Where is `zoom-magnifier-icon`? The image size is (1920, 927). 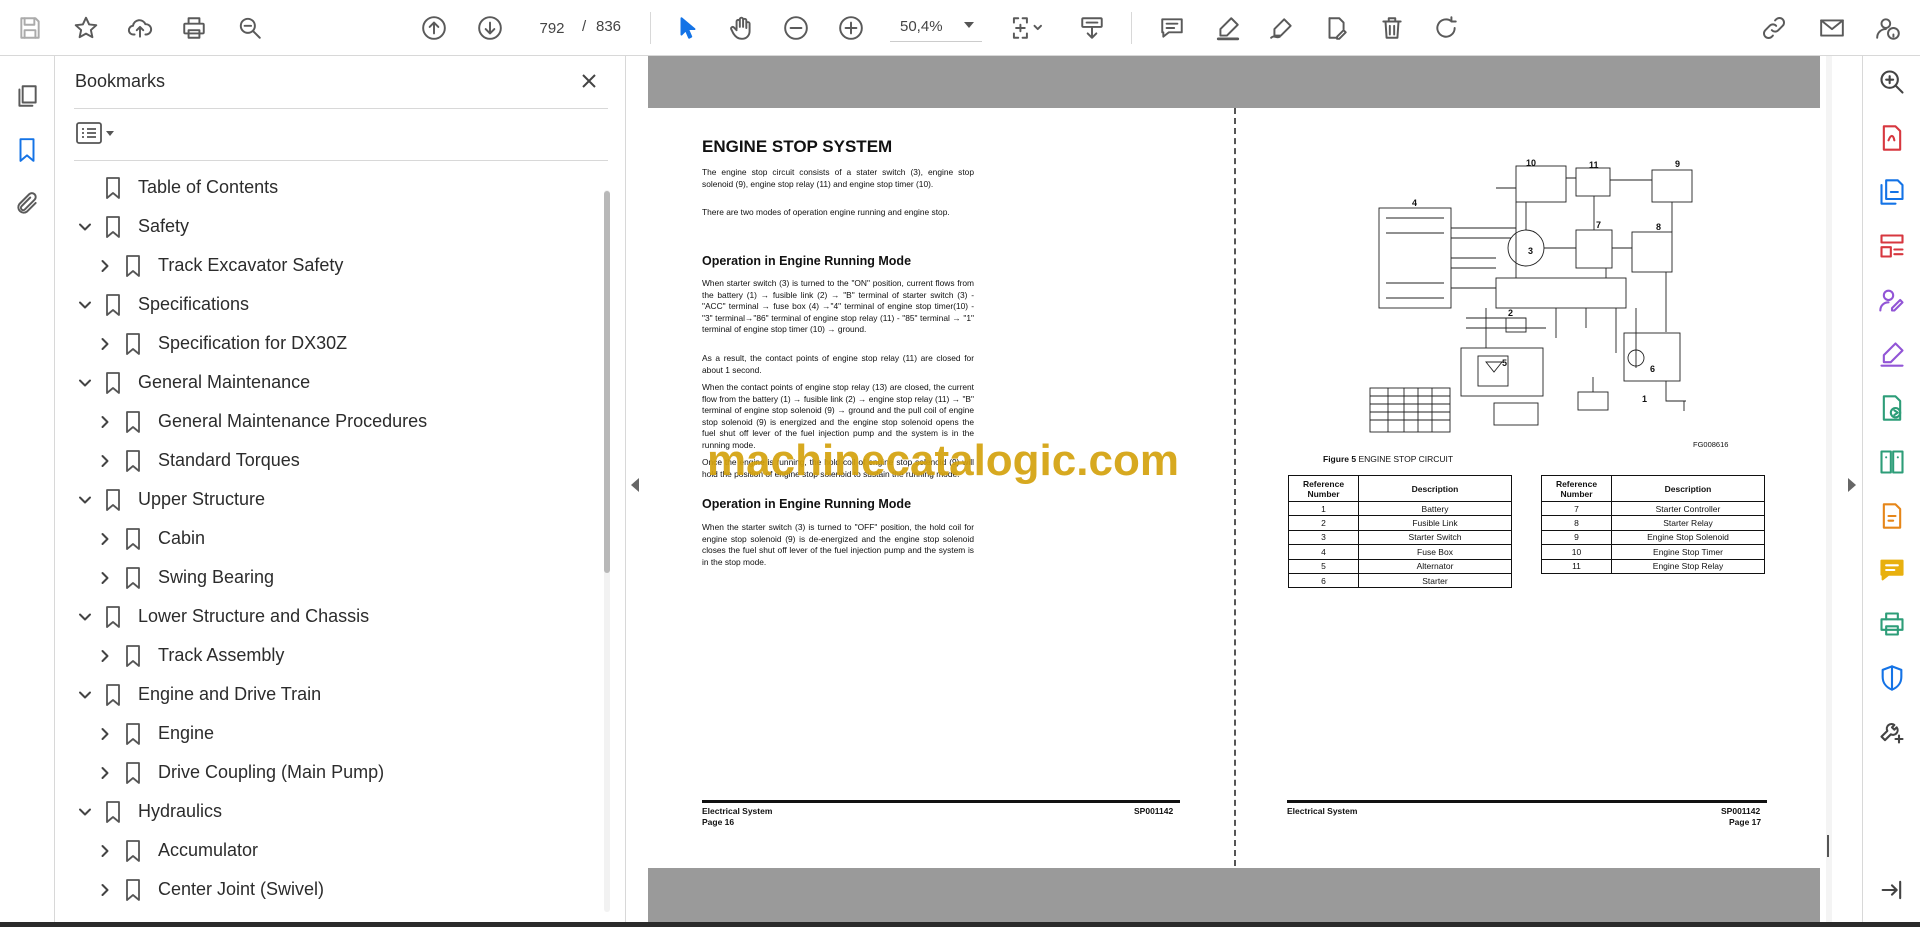
zoom-magnifier-icon is located at coordinates (1892, 82).